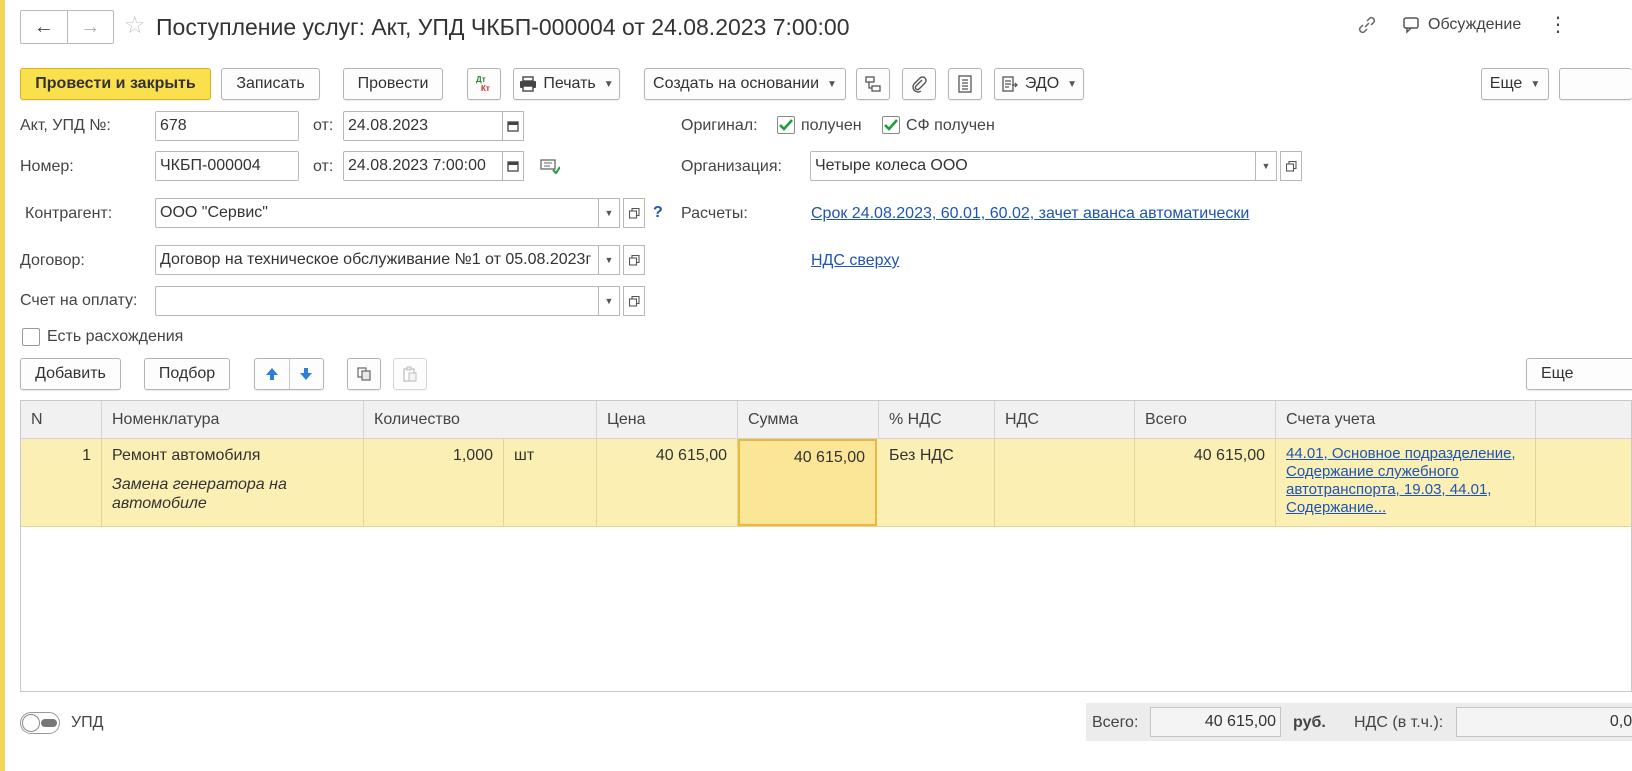 The image size is (1632, 771). What do you see at coordinates (1461, 25) in the screenshot?
I see `discussion-button: Обсуждение` at bounding box center [1461, 25].